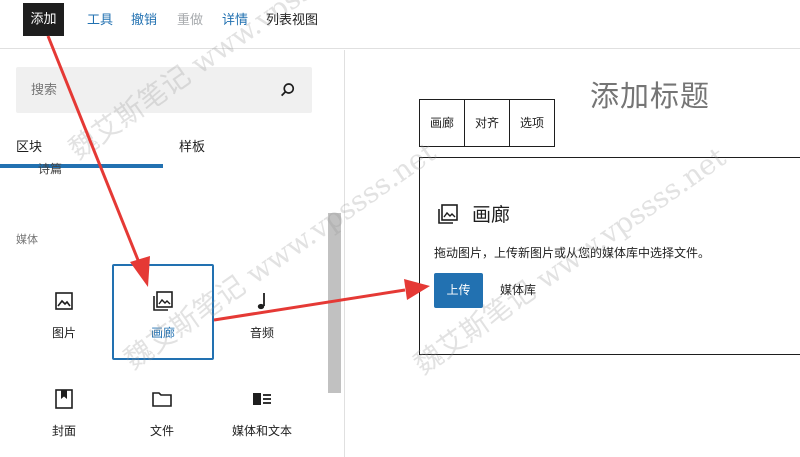 This screenshot has width=800, height=457. What do you see at coordinates (64, 301) in the screenshot?
I see `image-icon` at bounding box center [64, 301].